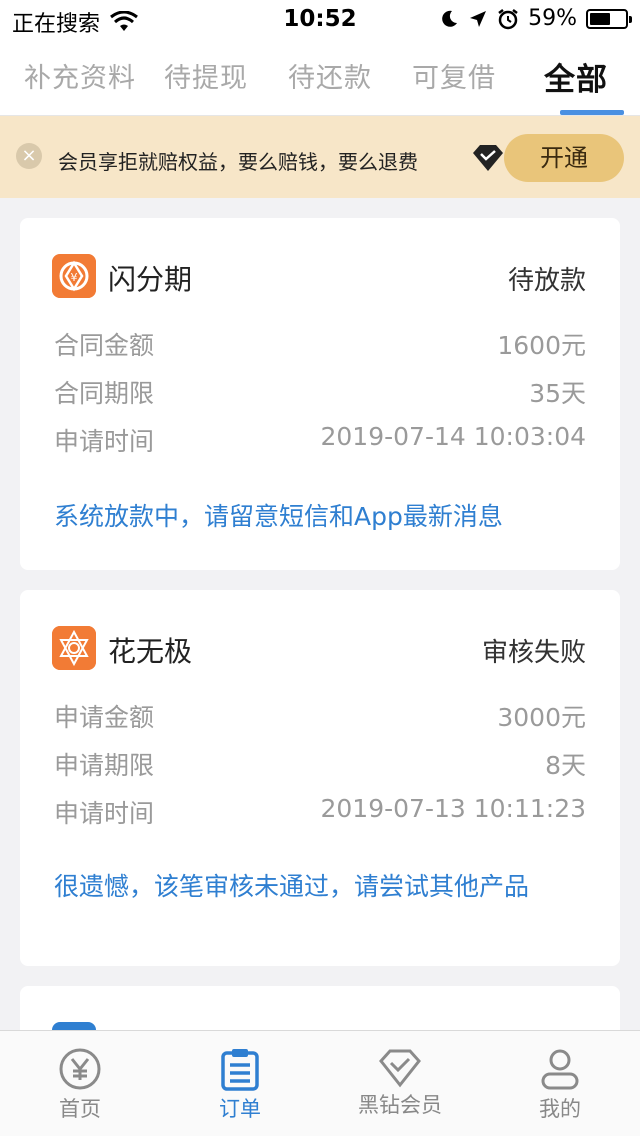 Image resolution: width=640 pixels, height=1136 pixels. Describe the element at coordinates (330, 75) in the screenshot. I see `tab-pending-repay: 待还款` at that location.